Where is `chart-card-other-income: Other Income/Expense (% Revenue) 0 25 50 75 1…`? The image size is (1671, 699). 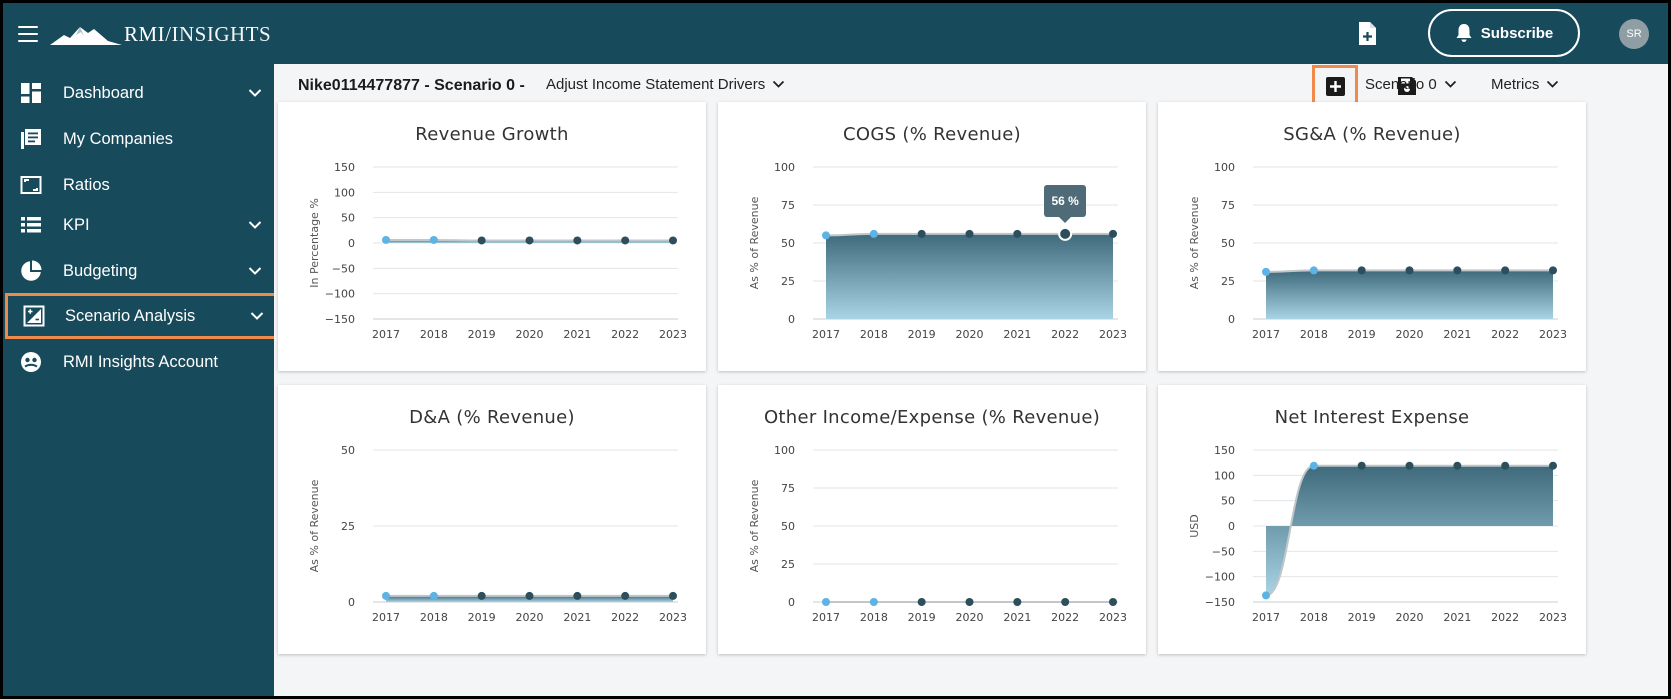 chart-card-other-income: Other Income/Expense (% Revenue) 0 25 50 75 1… is located at coordinates (932, 519).